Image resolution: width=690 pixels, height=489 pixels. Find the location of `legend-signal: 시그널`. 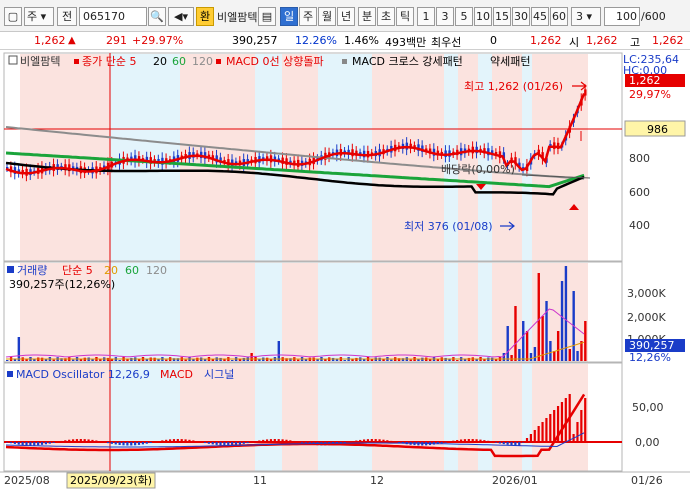

legend-signal: 시그널 is located at coordinates (219, 374).